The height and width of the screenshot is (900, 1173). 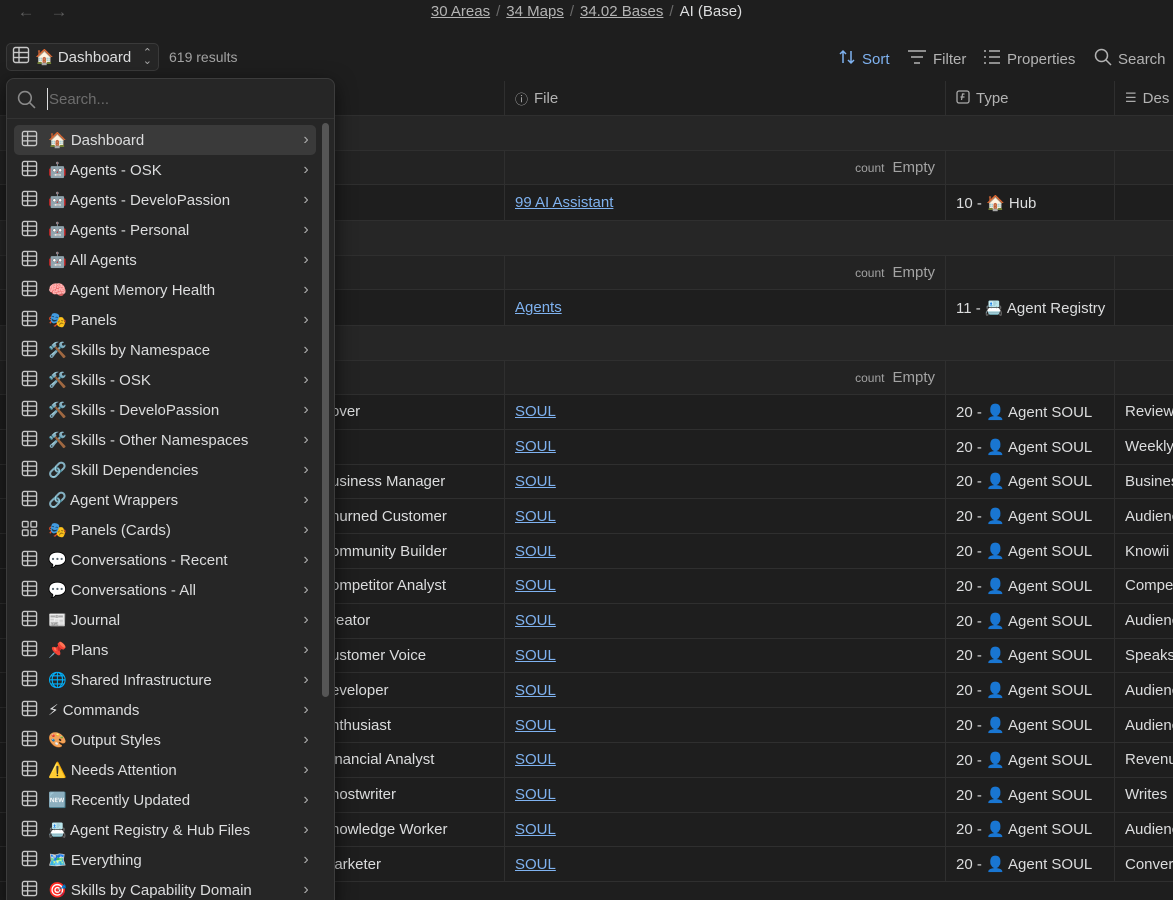 I want to click on view-item: 🗺️ Everything ›, so click(x=165, y=860).